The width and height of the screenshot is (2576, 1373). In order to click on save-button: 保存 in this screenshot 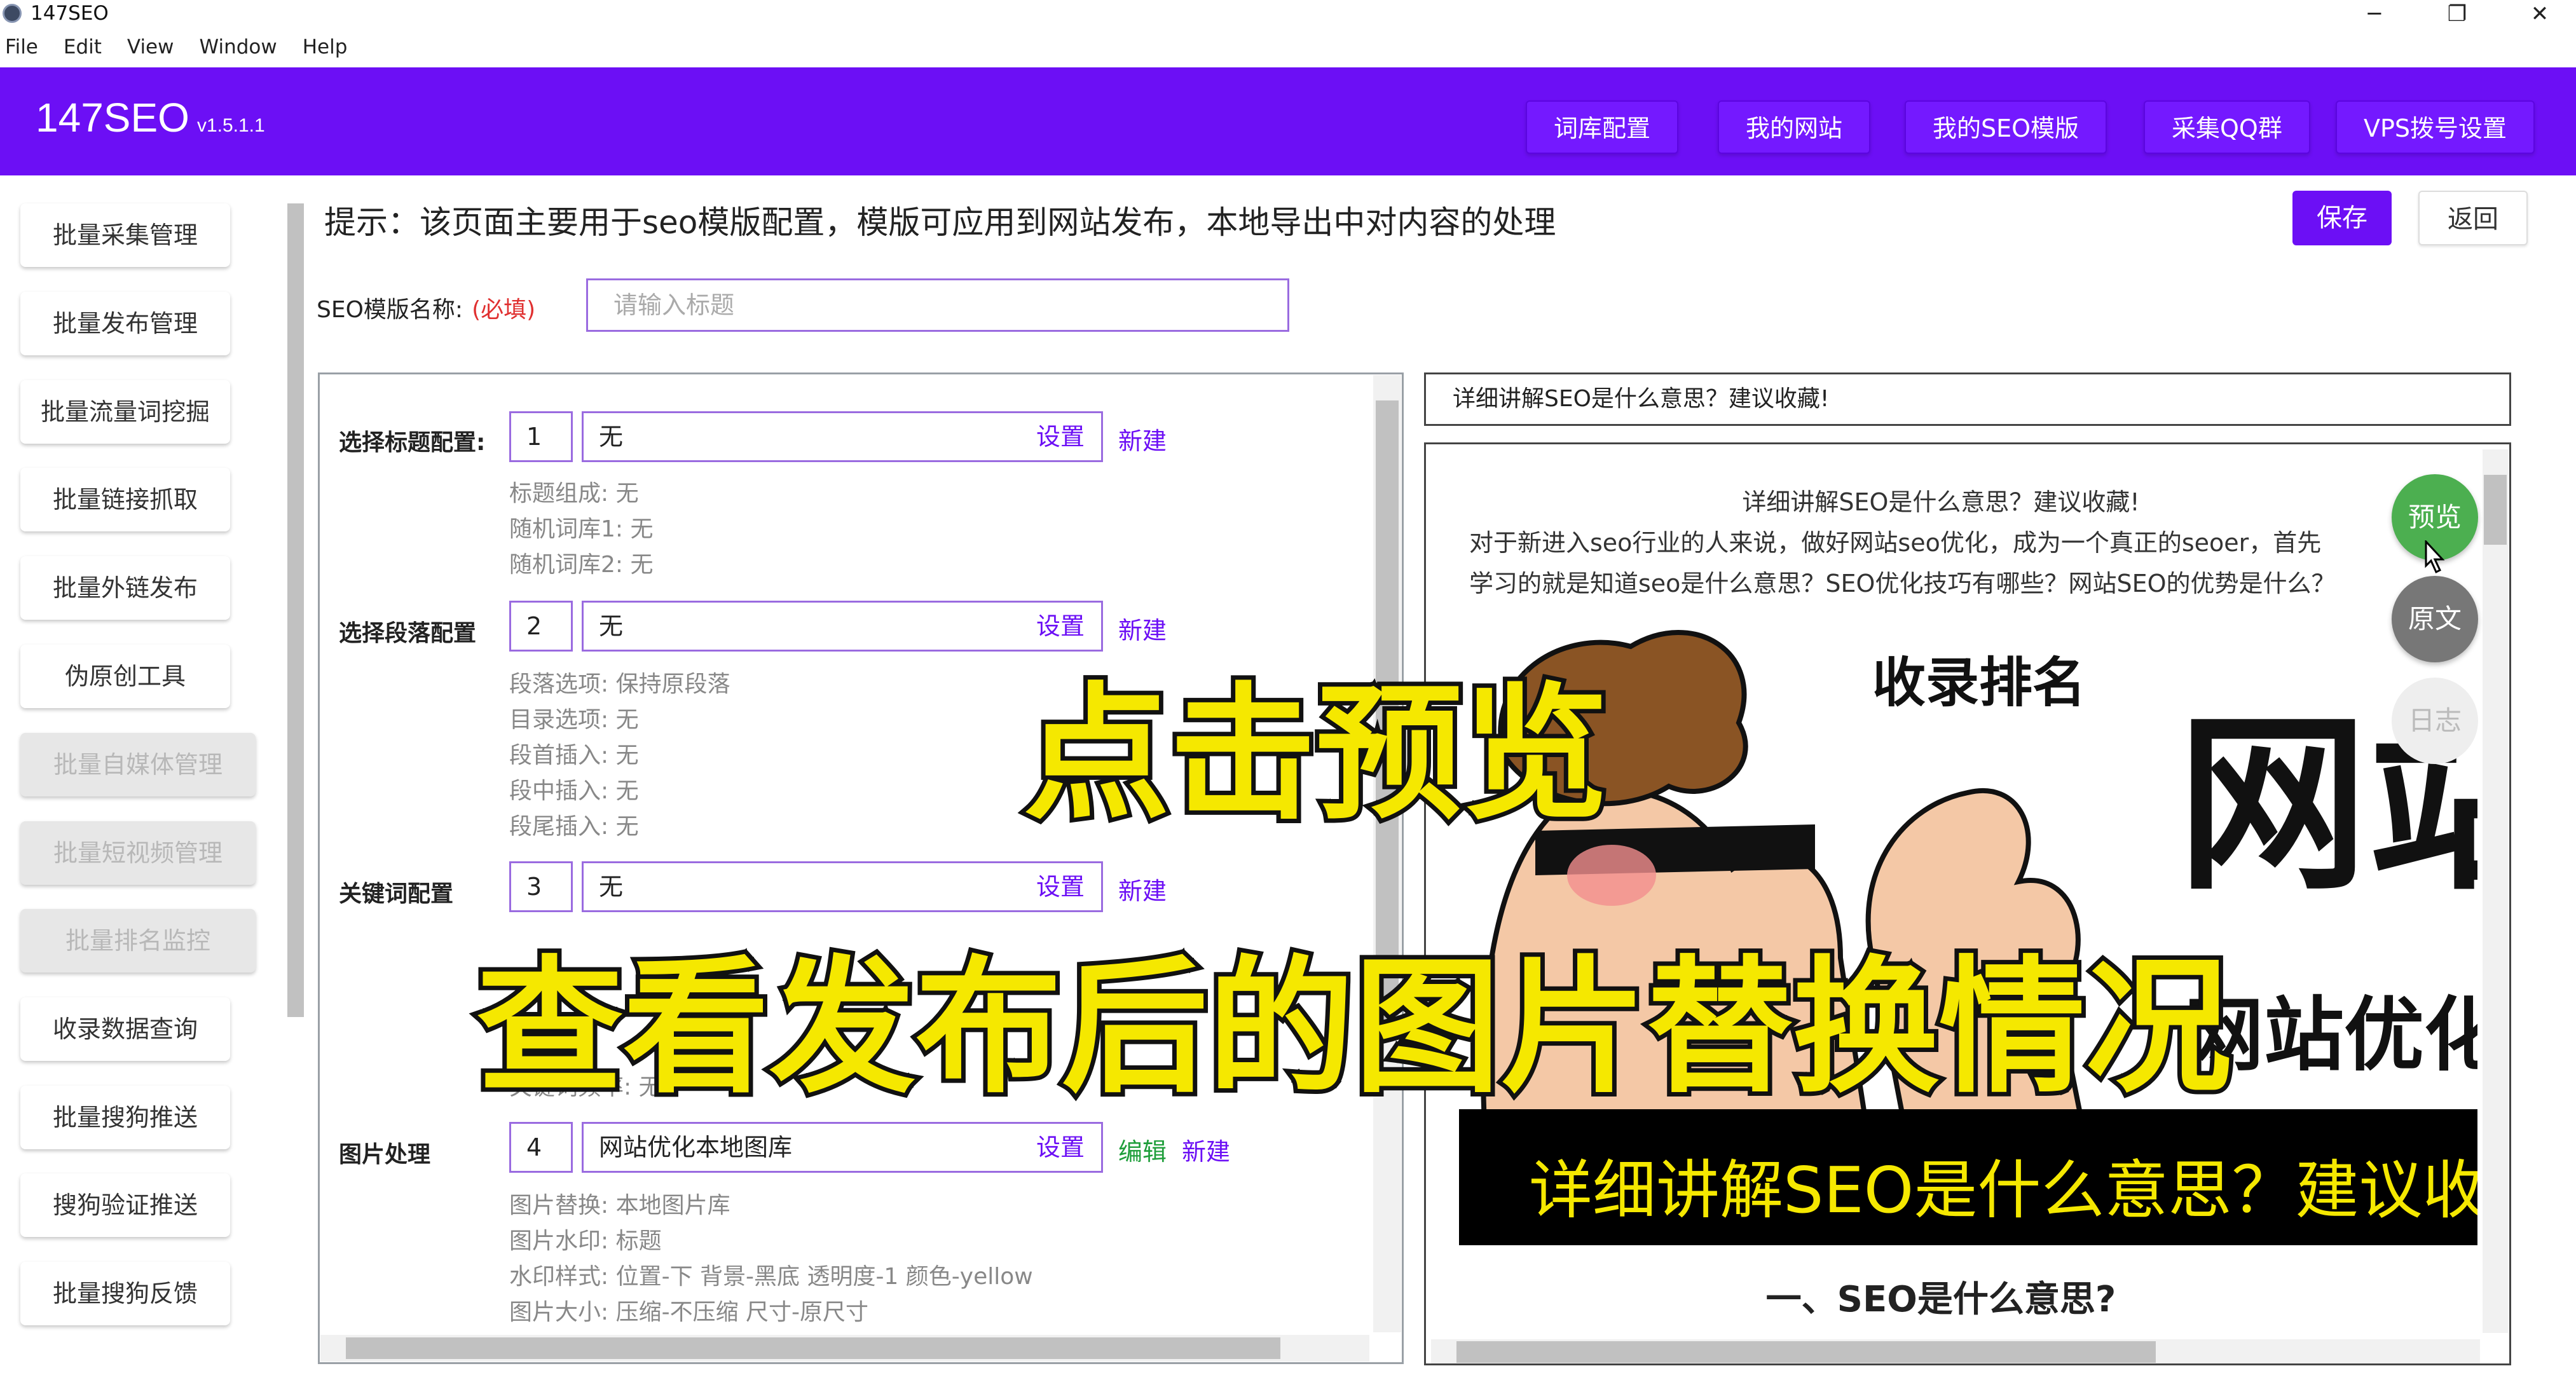, I will do `click(2342, 218)`.